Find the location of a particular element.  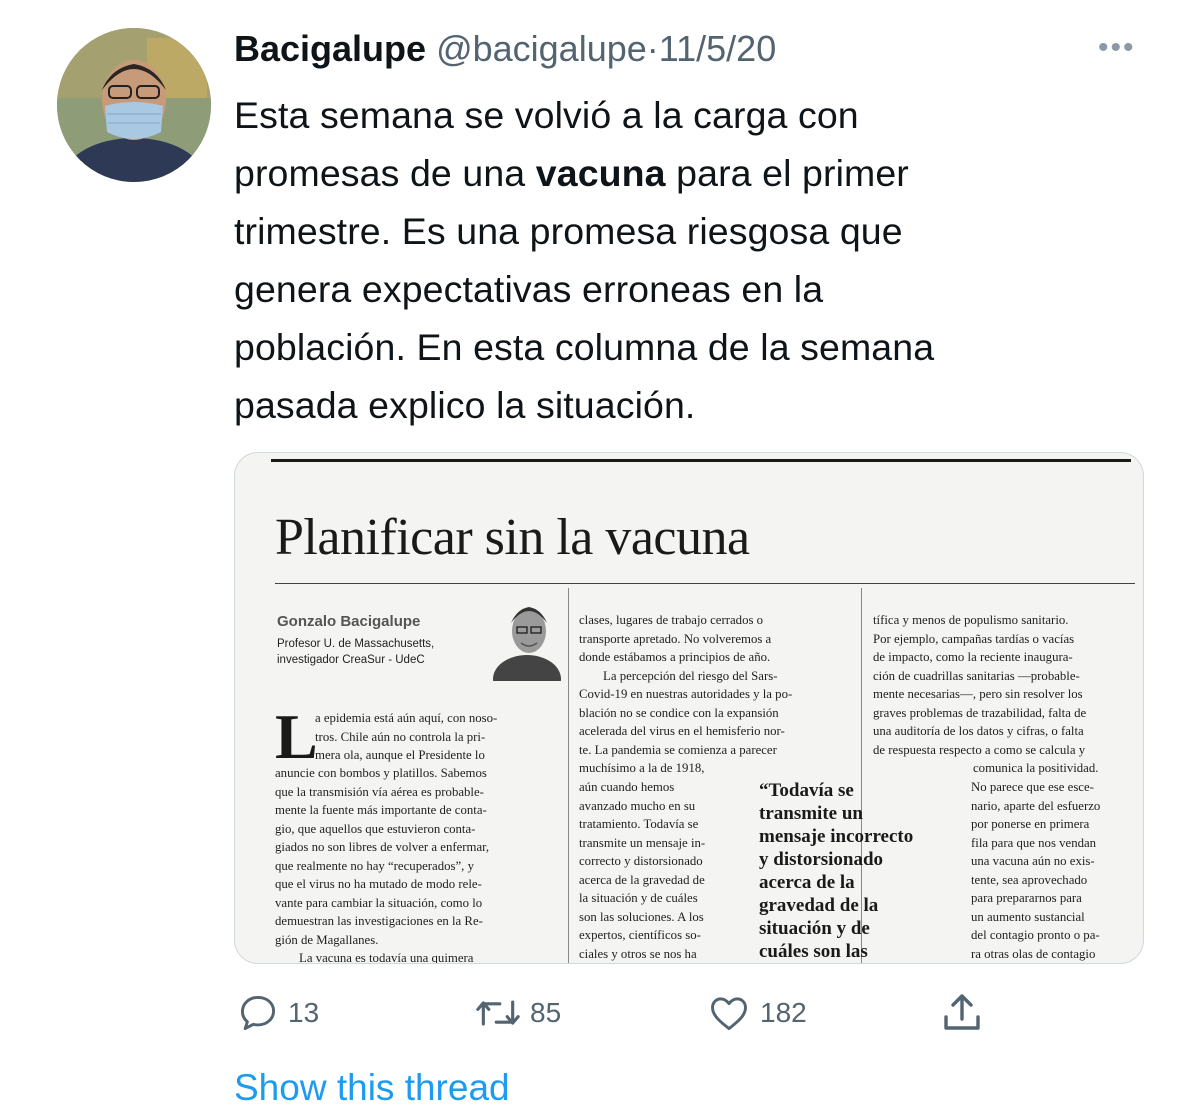

article-line: tratamiento. Todavía se is located at coordinates (639, 824).